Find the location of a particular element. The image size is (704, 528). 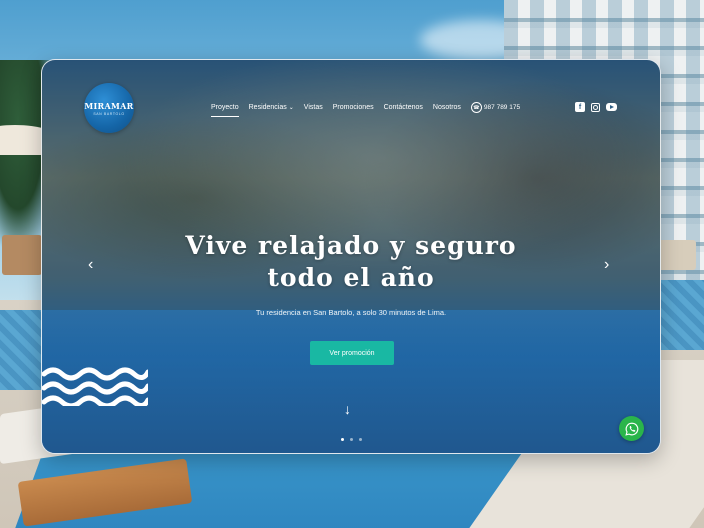

facebook-icon: f is located at coordinates (580, 107).